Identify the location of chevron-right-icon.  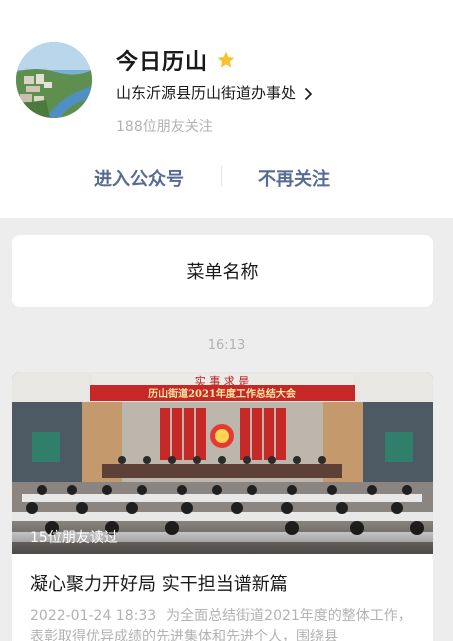
(308, 93).